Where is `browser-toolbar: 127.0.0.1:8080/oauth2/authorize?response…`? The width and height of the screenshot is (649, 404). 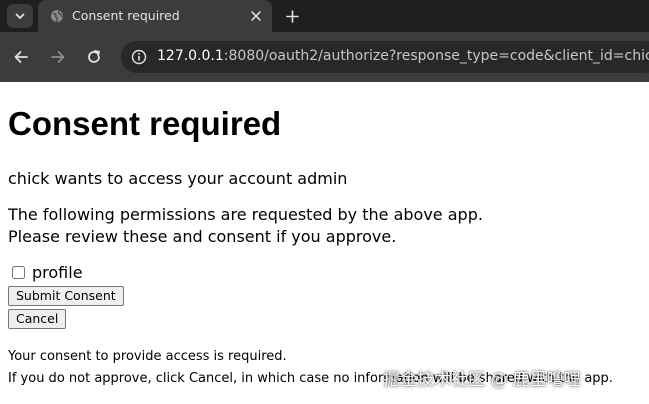 browser-toolbar: 127.0.0.1:8080/oauth2/authorize?response… is located at coordinates (324, 57).